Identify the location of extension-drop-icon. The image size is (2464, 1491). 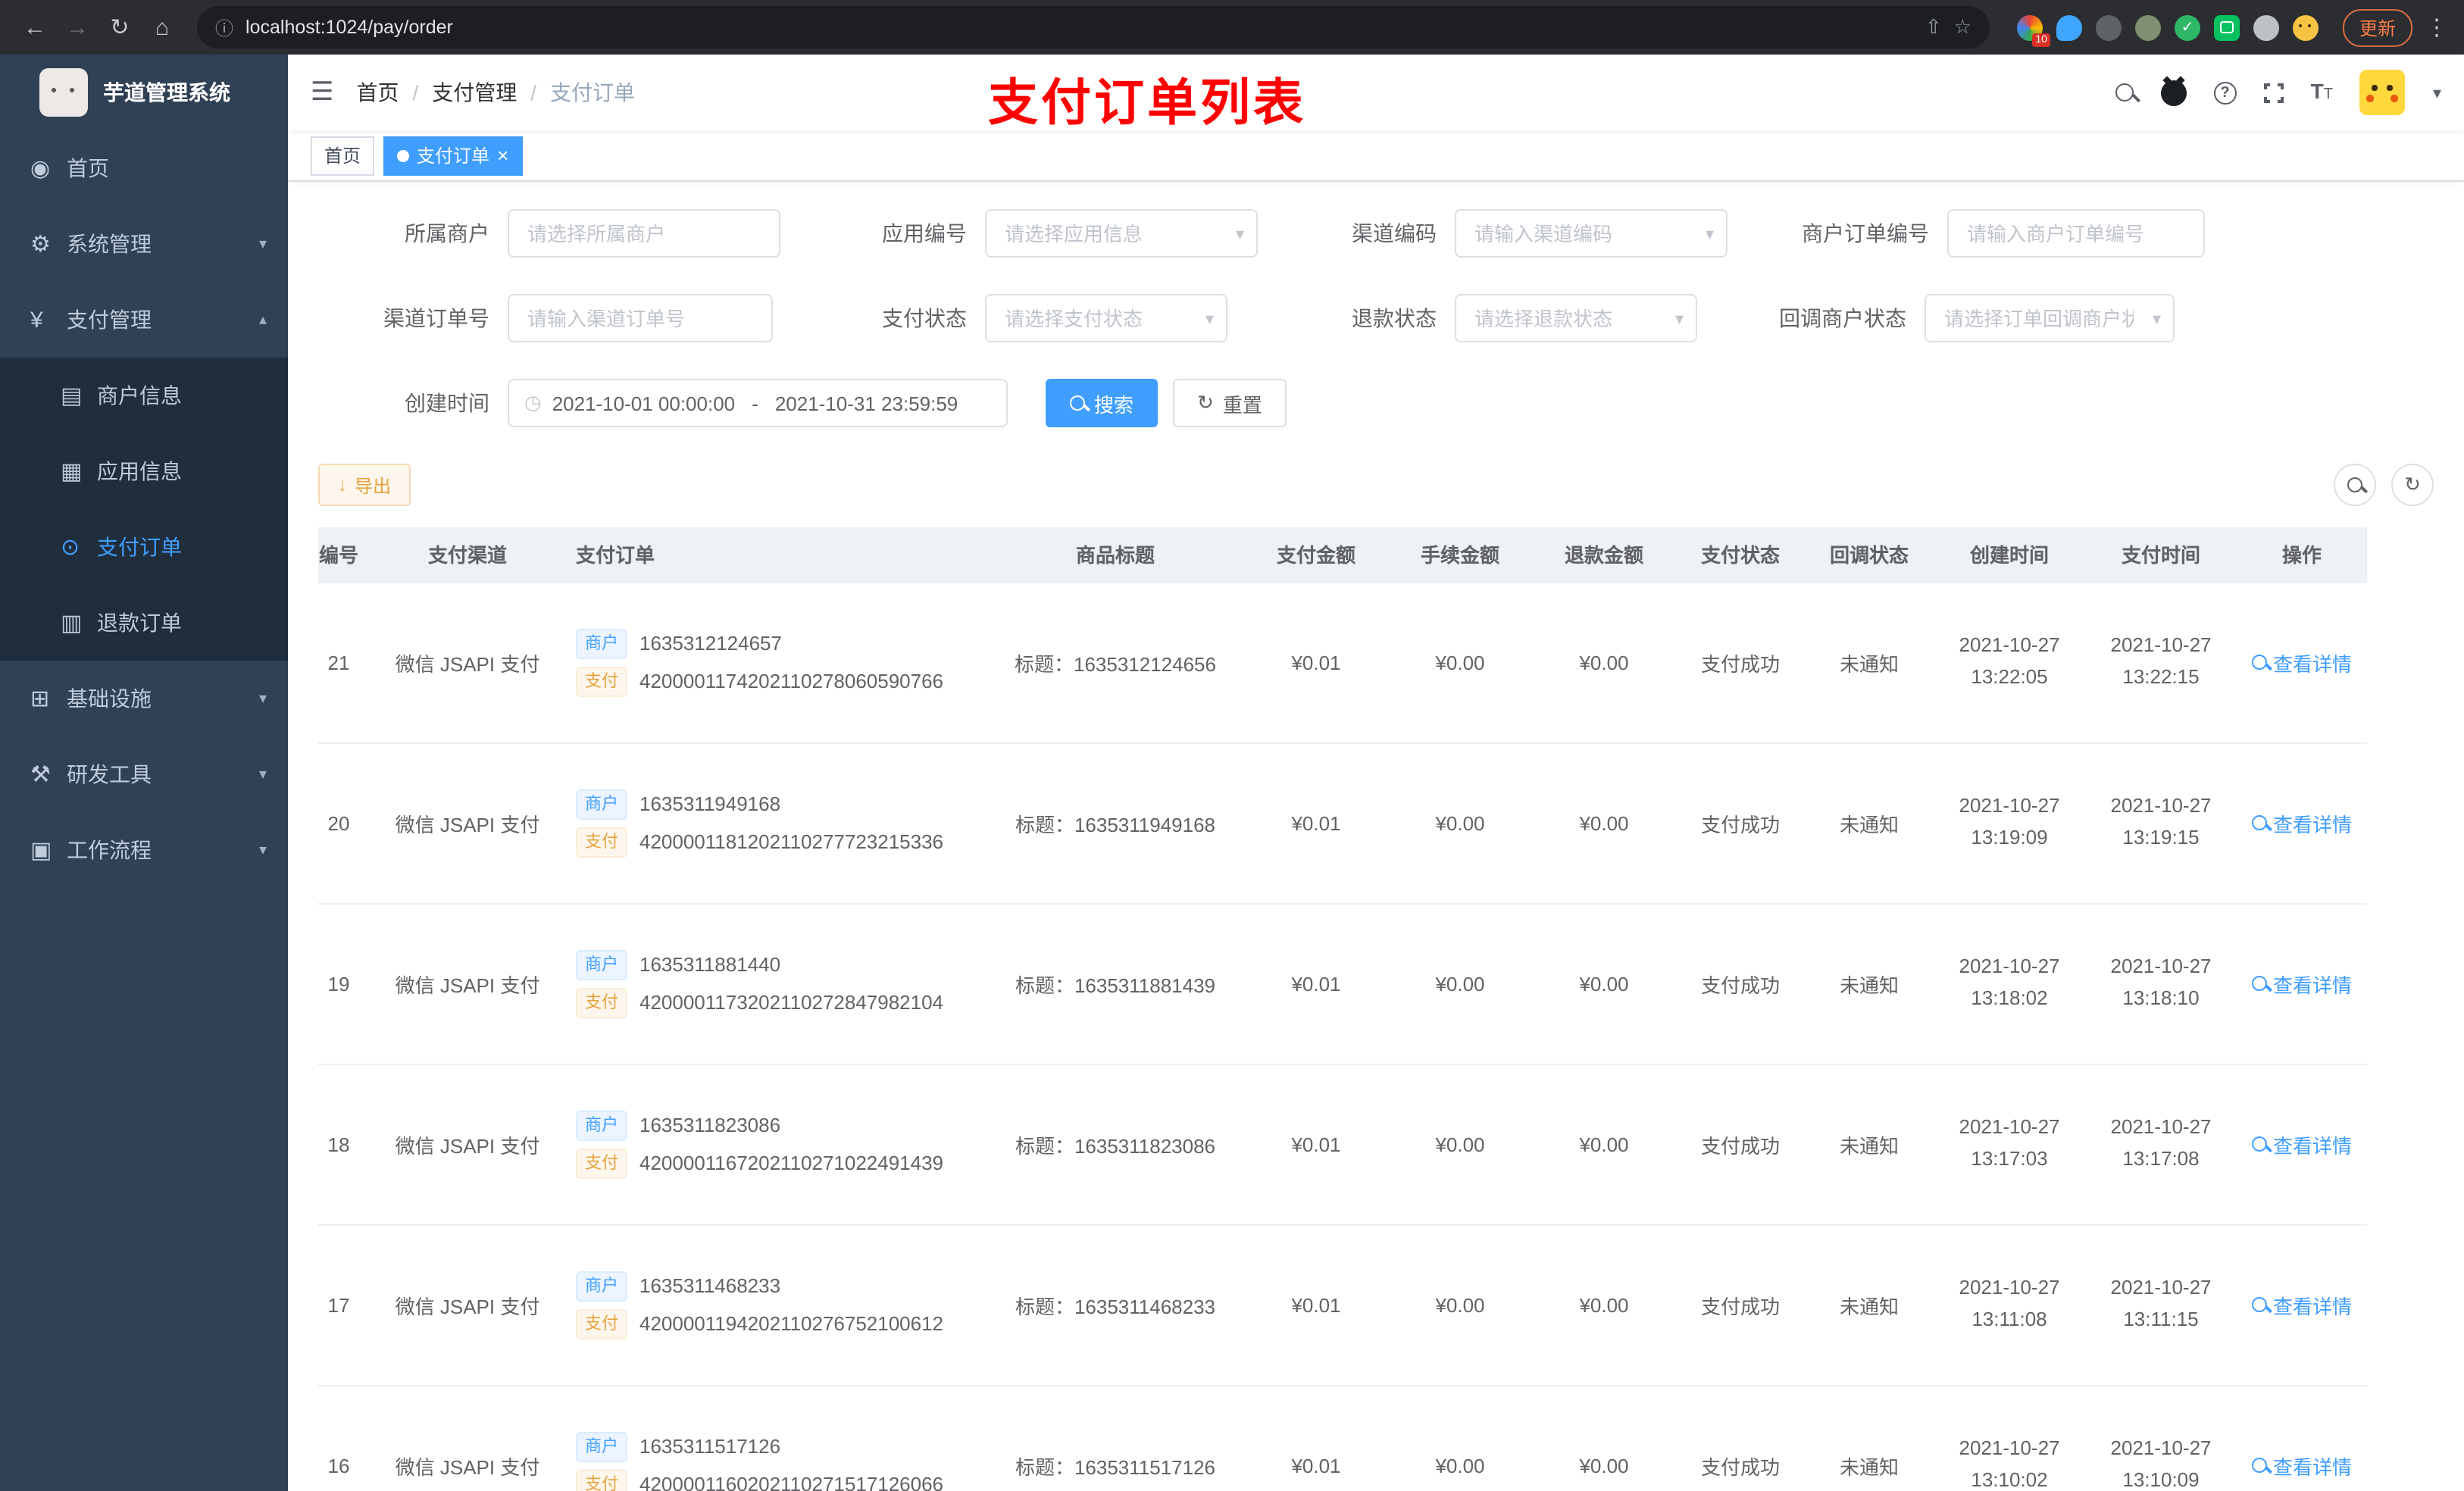
(2069, 27).